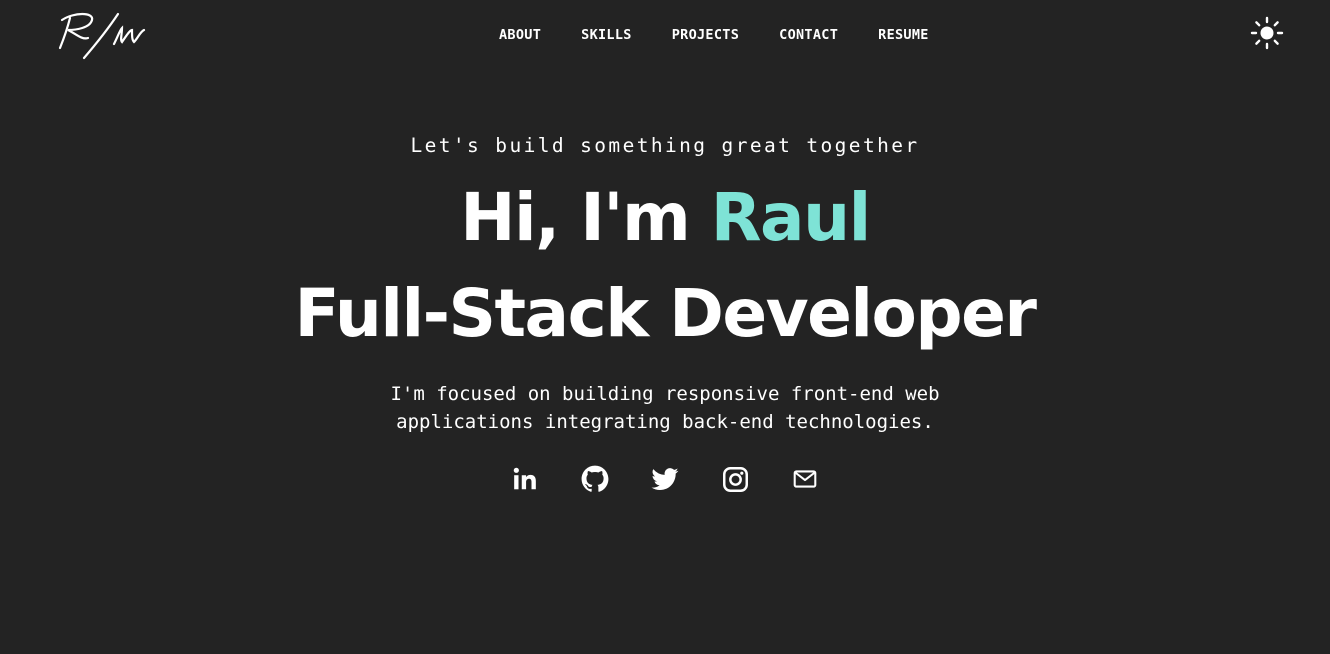 Image resolution: width=1330 pixels, height=654 pixels. What do you see at coordinates (665, 313) in the screenshot?
I see `hero-role: Full-Stack Developer` at bounding box center [665, 313].